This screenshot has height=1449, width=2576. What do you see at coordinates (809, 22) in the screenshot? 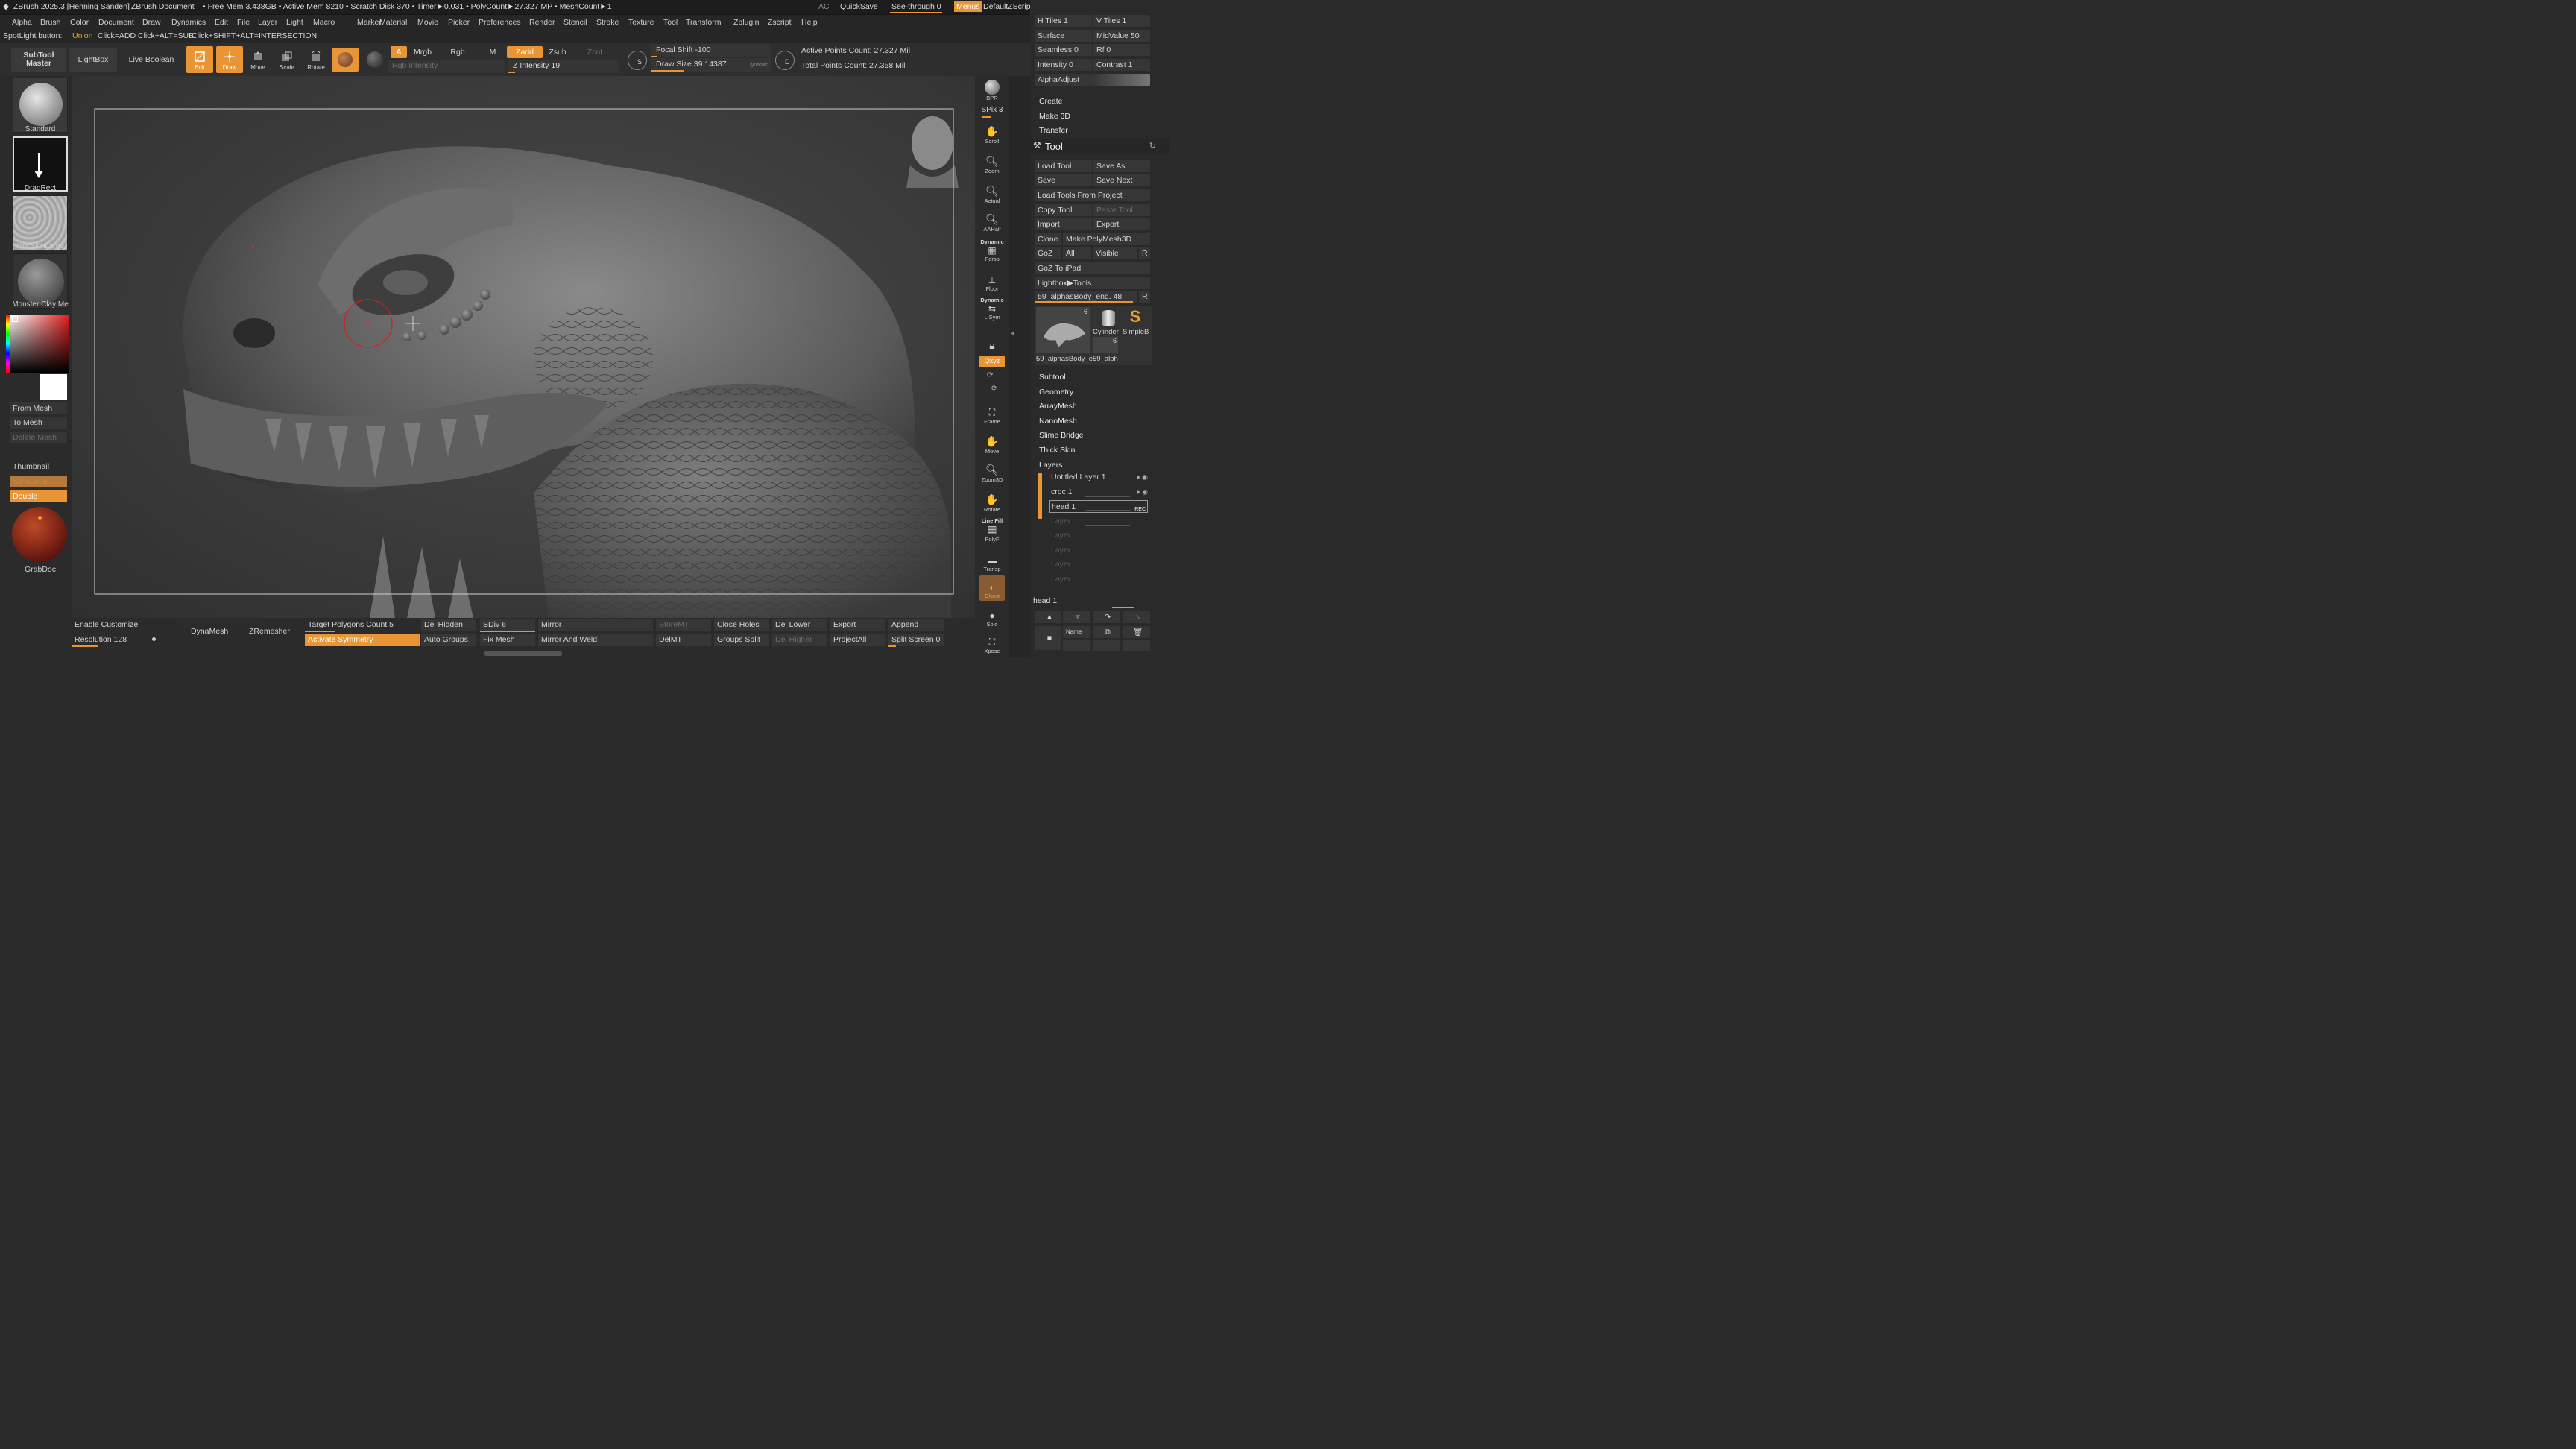
I see `menu-item-help: Help` at bounding box center [809, 22].